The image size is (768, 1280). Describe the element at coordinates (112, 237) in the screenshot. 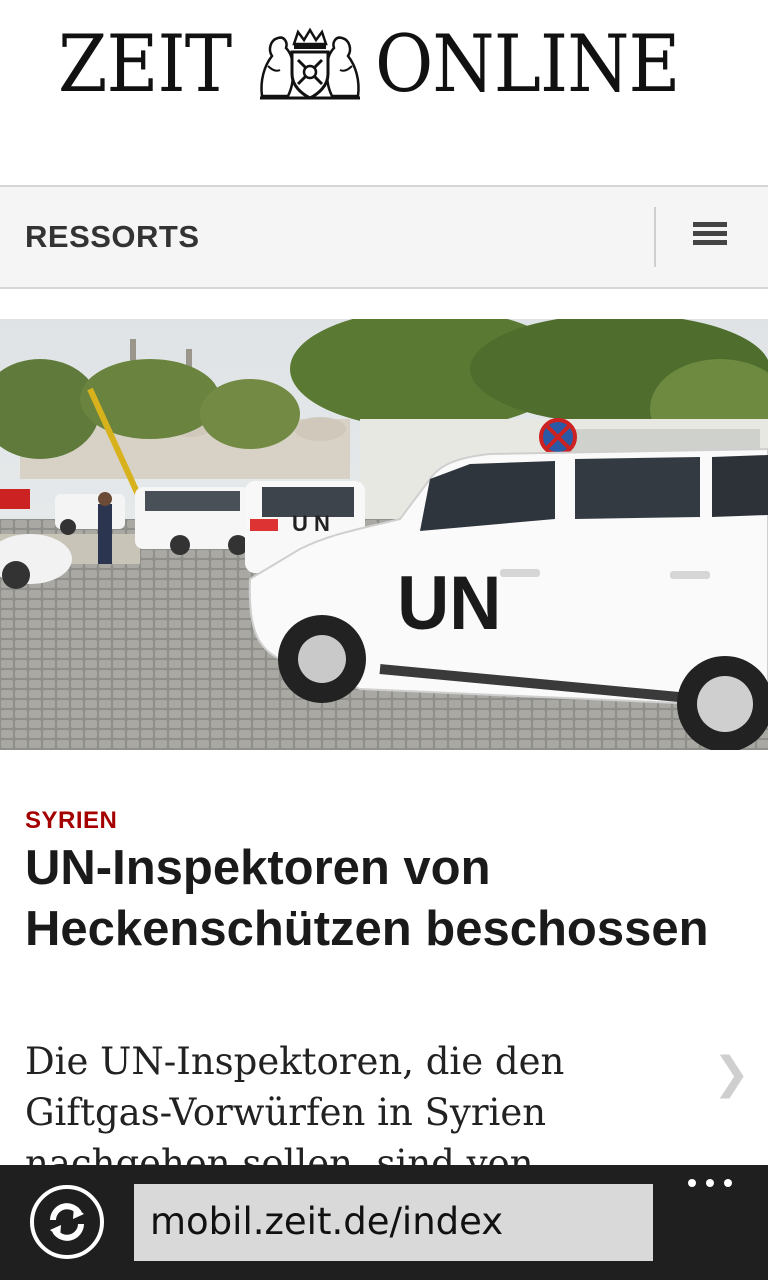

I see `ressorts-button: RESSORTS` at that location.